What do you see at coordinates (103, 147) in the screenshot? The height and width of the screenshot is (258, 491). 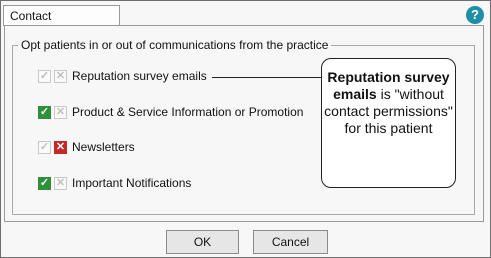 I see `option-label: Newsletters` at bounding box center [103, 147].